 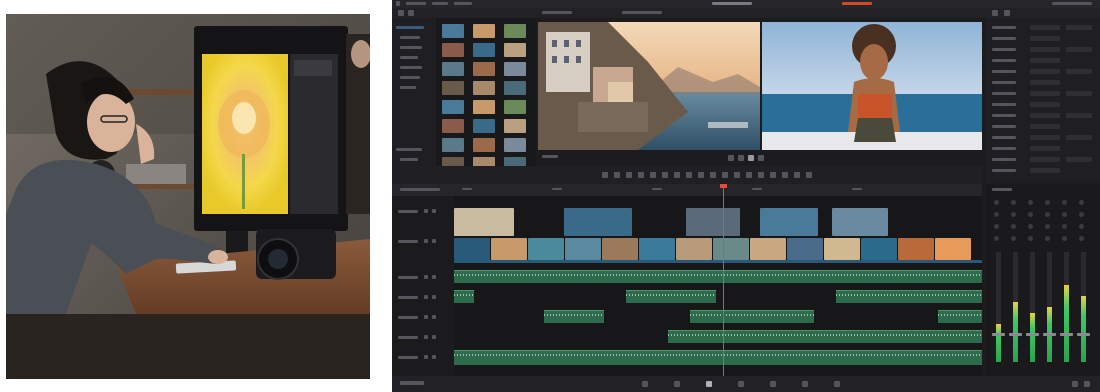 What do you see at coordinates (837, 384) in the screenshot?
I see `page-deliver-icon` at bounding box center [837, 384].